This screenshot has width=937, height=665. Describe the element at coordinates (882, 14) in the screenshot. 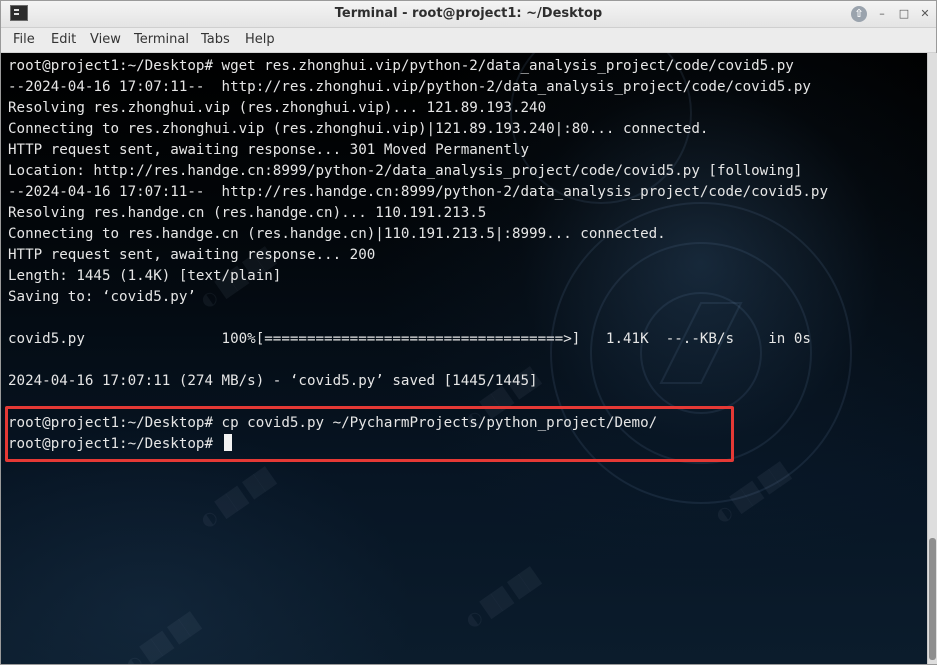

I see `minimize-button: –` at that location.